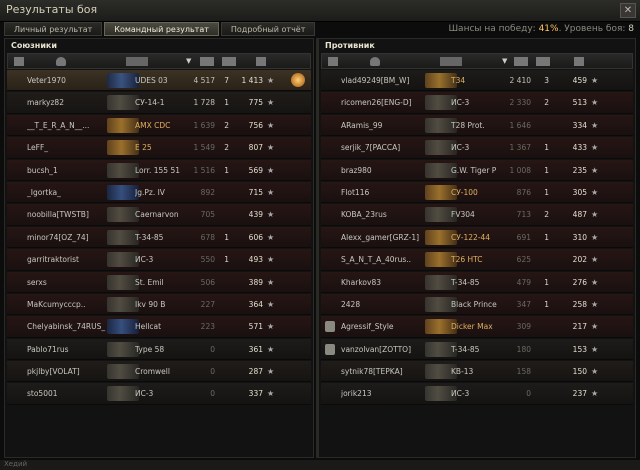 Image resolution: width=640 pixels, height=470 pixels. What do you see at coordinates (159, 125) in the screenshot?
I see `player-row: __T_E_R_A_N__... AMX CDC 1 639 2 756 ★` at bounding box center [159, 125].